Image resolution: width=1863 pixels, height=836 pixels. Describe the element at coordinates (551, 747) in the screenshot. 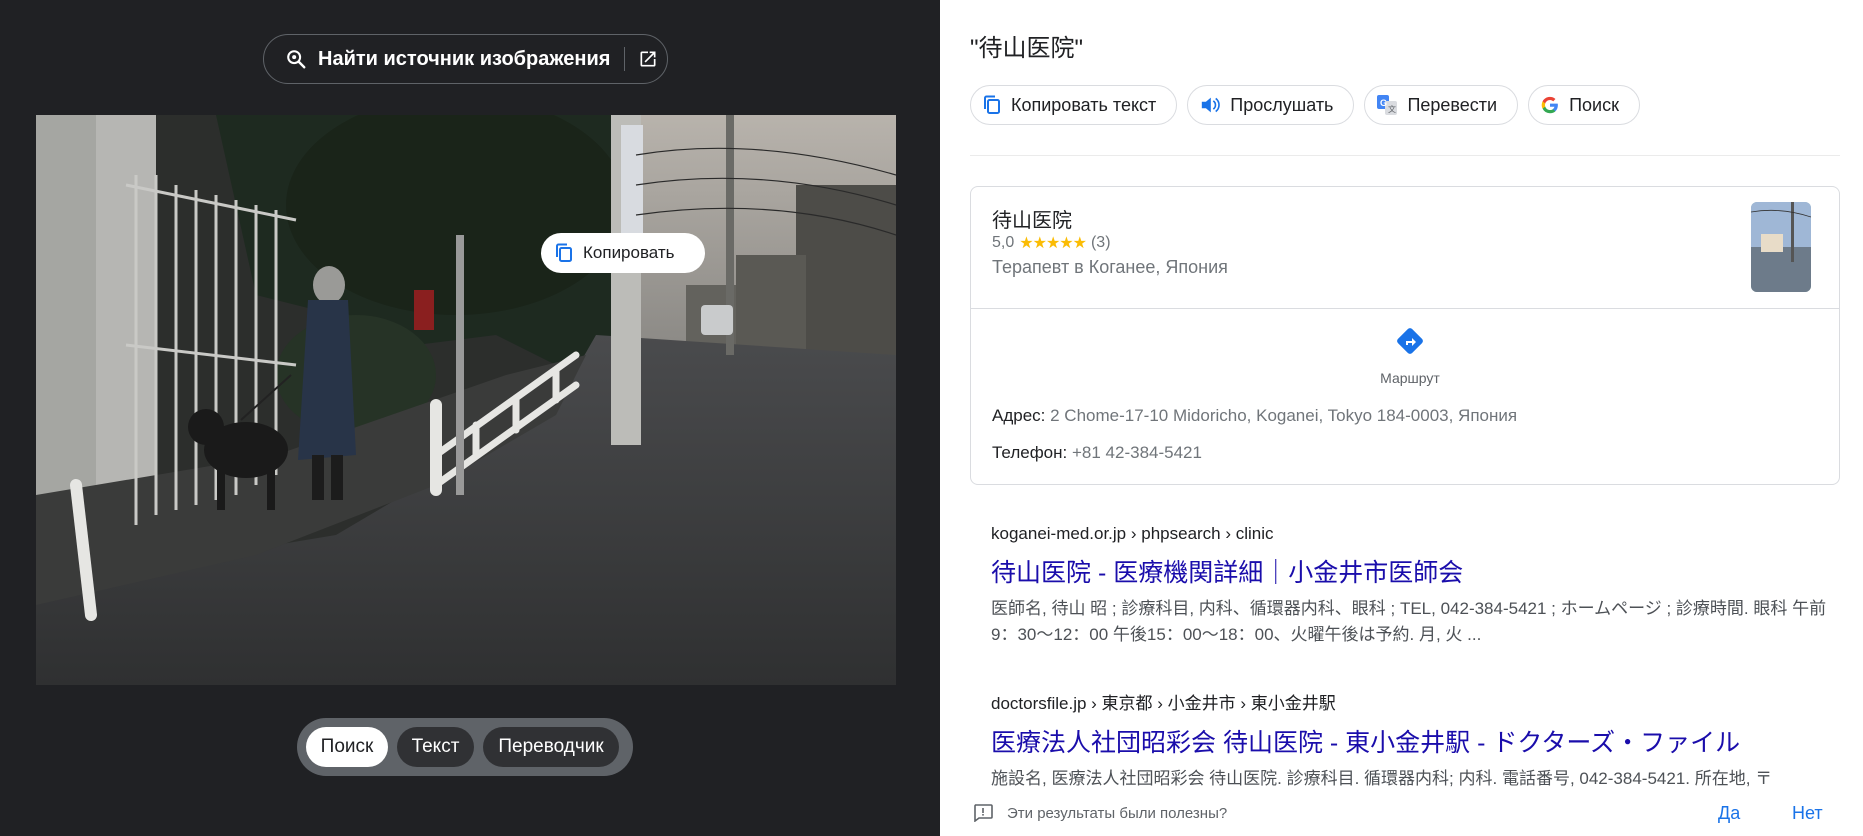

I see `mode-translate-tab: Переводчик` at that location.